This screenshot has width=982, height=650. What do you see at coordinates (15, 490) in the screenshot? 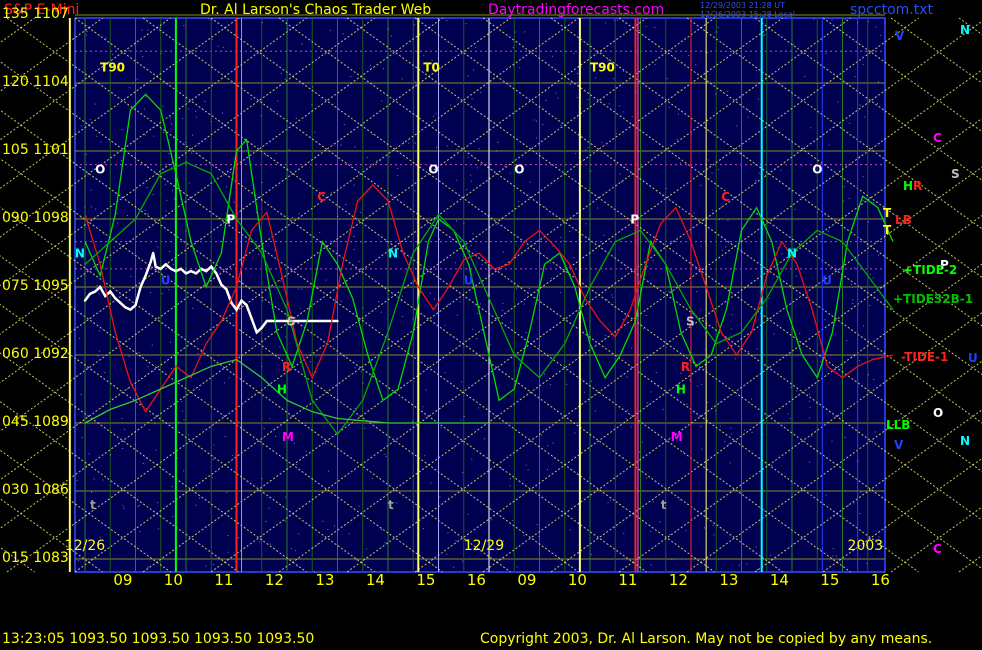
I see `y-tick-angle: 030` at bounding box center [15, 490].